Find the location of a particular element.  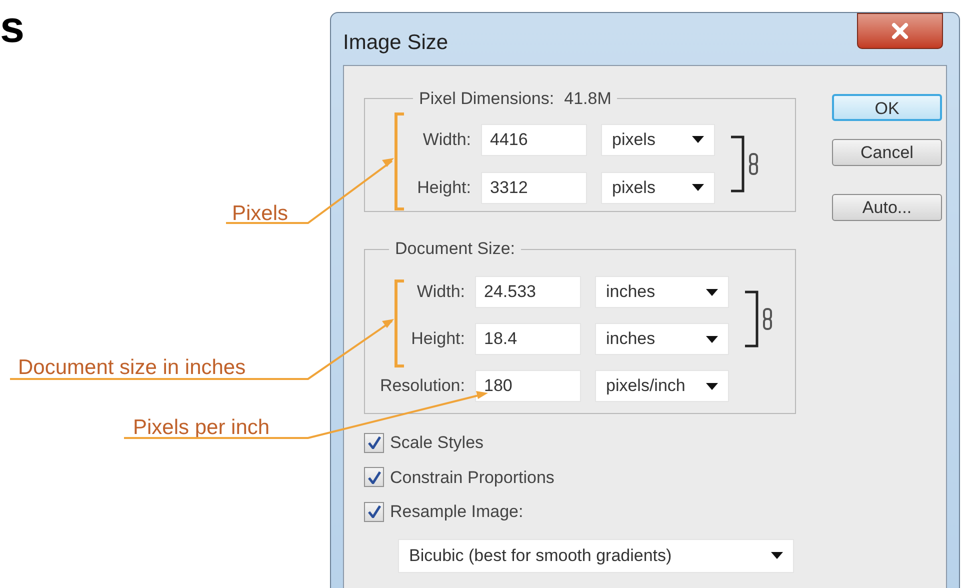

input-field: 4416 is located at coordinates (534, 140).